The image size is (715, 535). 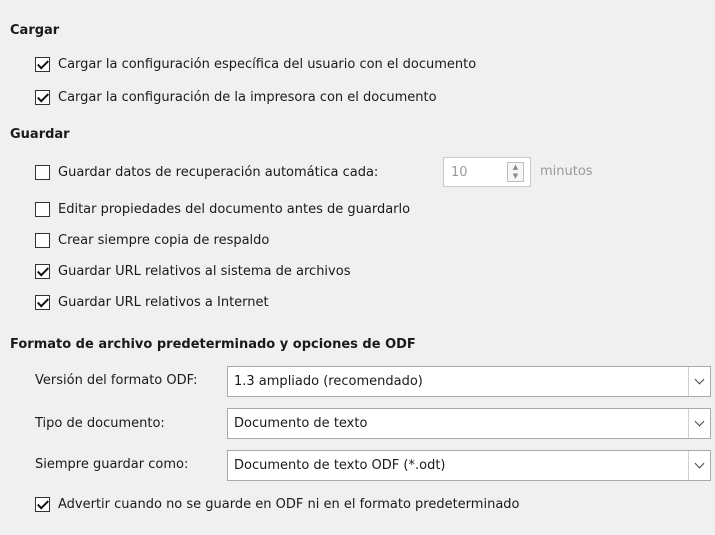 I want to click on always-save-as-label: Siempre guardar como:, so click(x=112, y=464).